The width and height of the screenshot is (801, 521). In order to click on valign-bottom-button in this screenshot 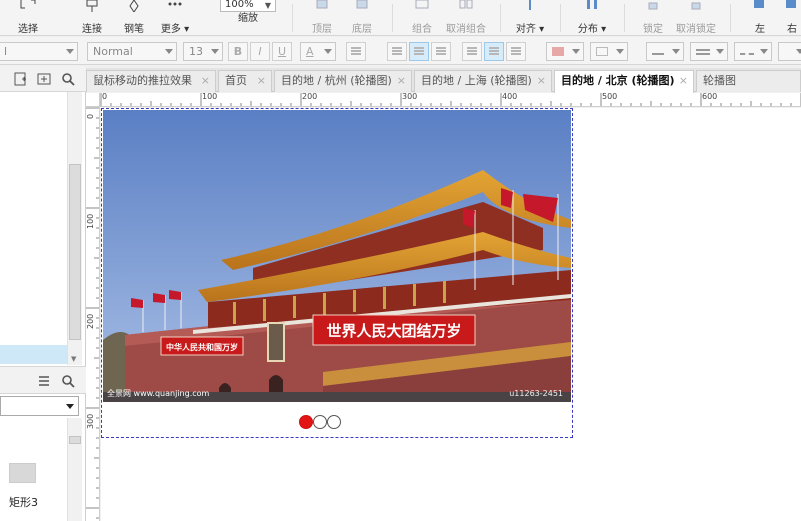, I will do `click(516, 51)`.